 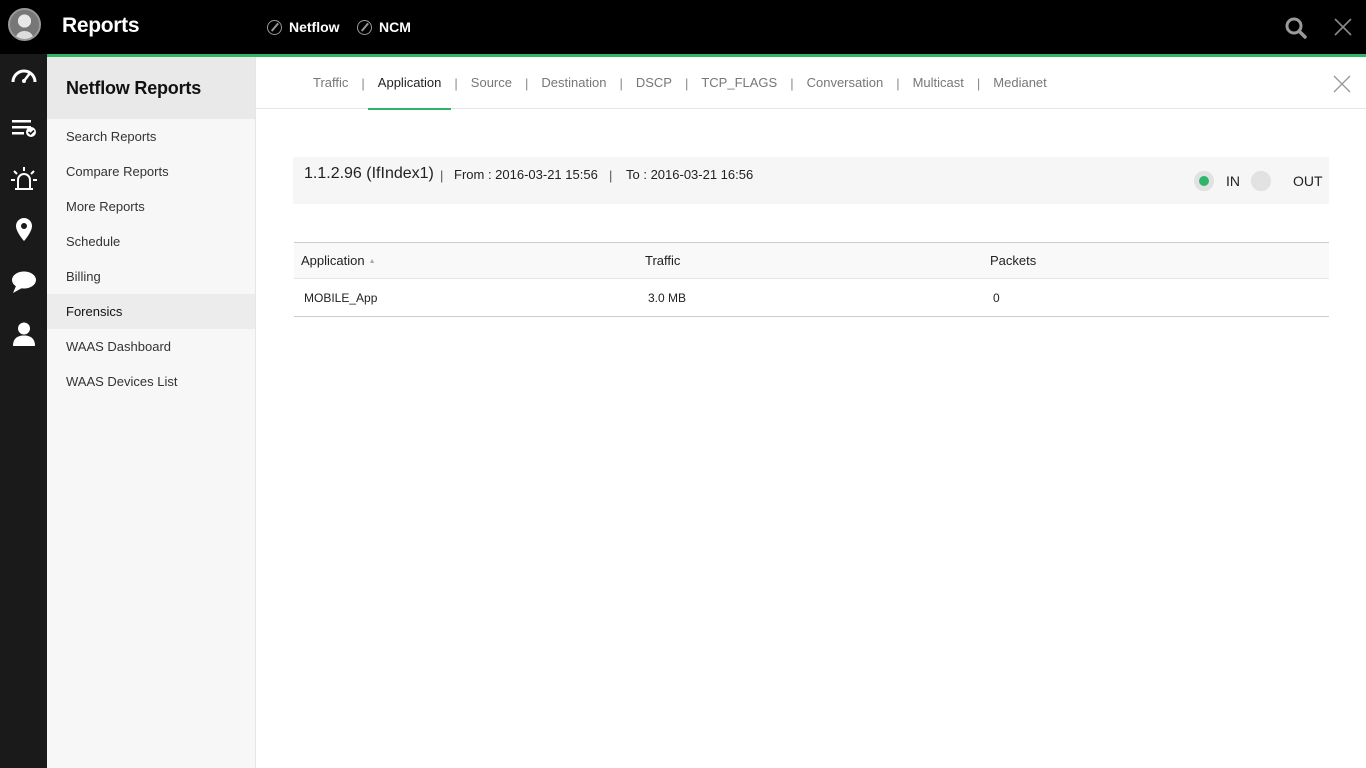 I want to click on sidebar-item-compare-reports: Compare Reports, so click(x=151, y=171).